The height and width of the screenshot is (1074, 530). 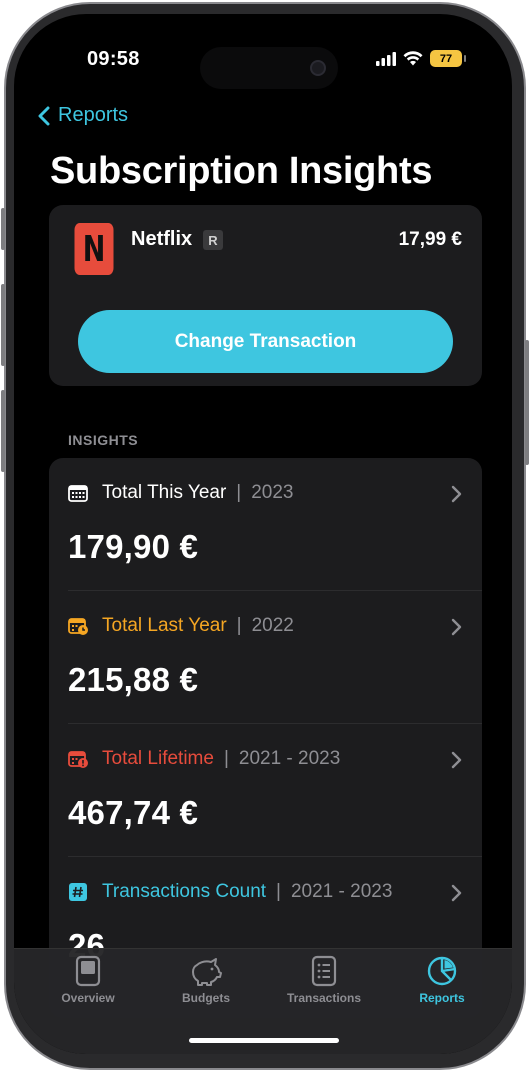 I want to click on tab-transactions: Transactions, so click(x=324, y=980).